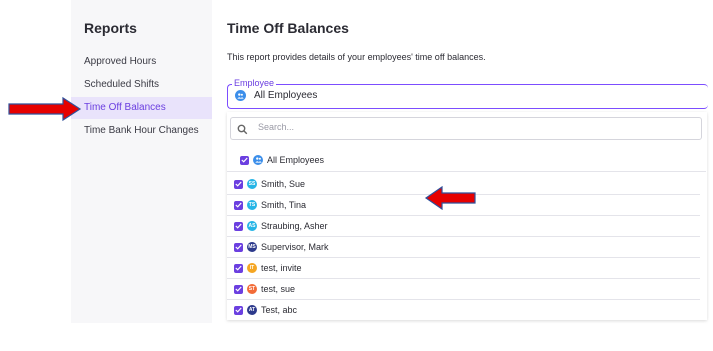 The width and height of the screenshot is (713, 351). What do you see at coordinates (252, 268) in the screenshot?
I see `avatar: IT` at bounding box center [252, 268].